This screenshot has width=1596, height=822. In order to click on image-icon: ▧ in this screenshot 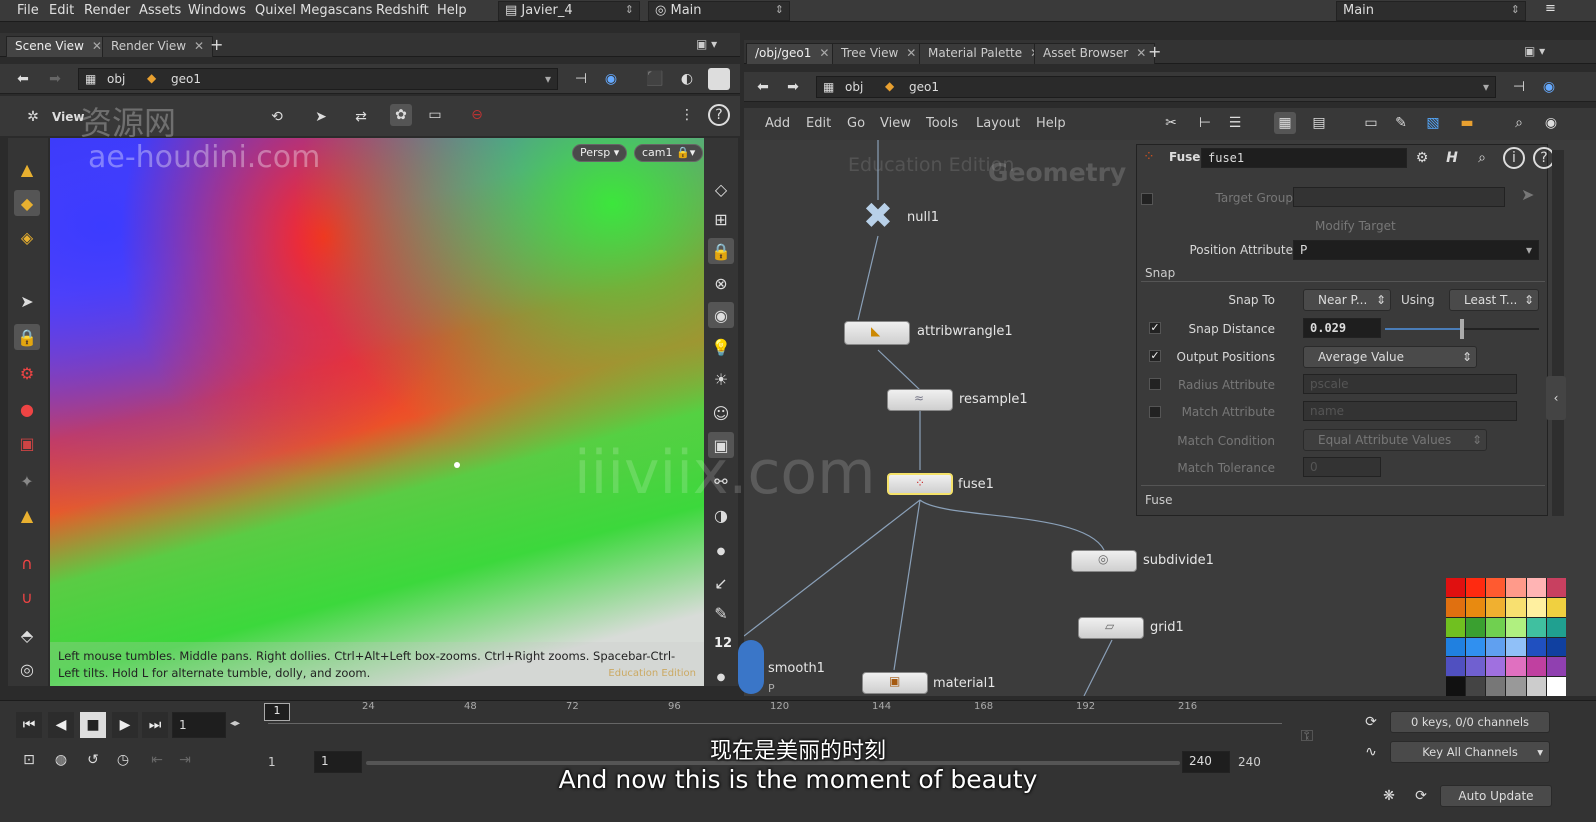, I will do `click(1433, 123)`.